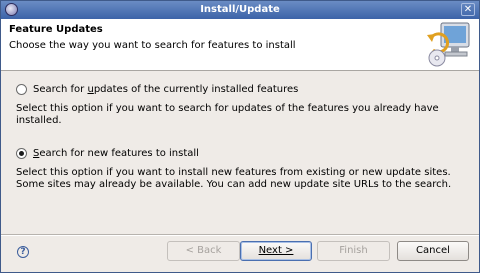 The image size is (480, 273). Describe the element at coordinates (21, 89) in the screenshot. I see `radio-search-updates` at that location.